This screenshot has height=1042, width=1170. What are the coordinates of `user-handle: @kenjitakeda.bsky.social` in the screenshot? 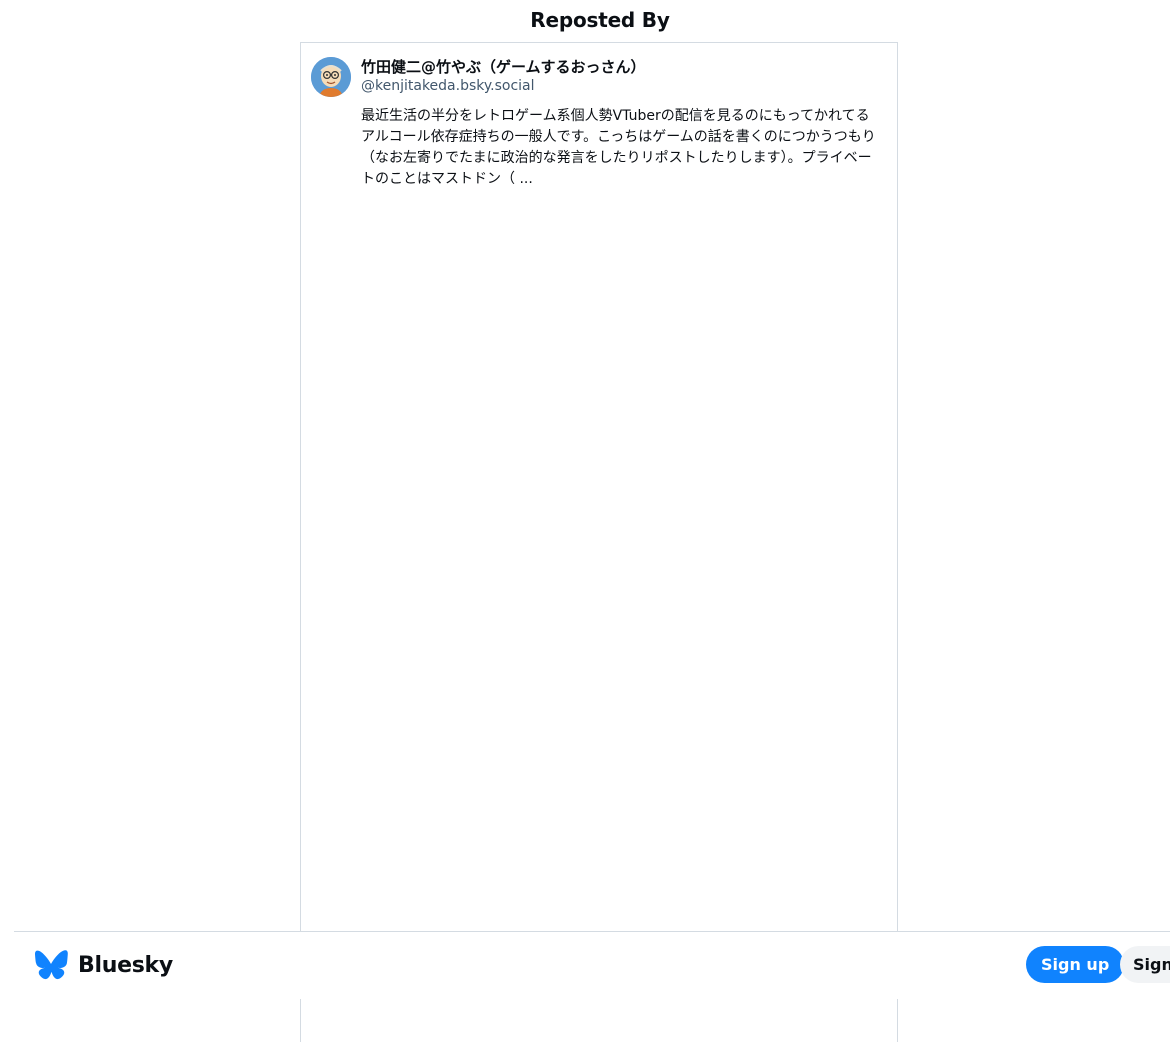 It's located at (448, 86).